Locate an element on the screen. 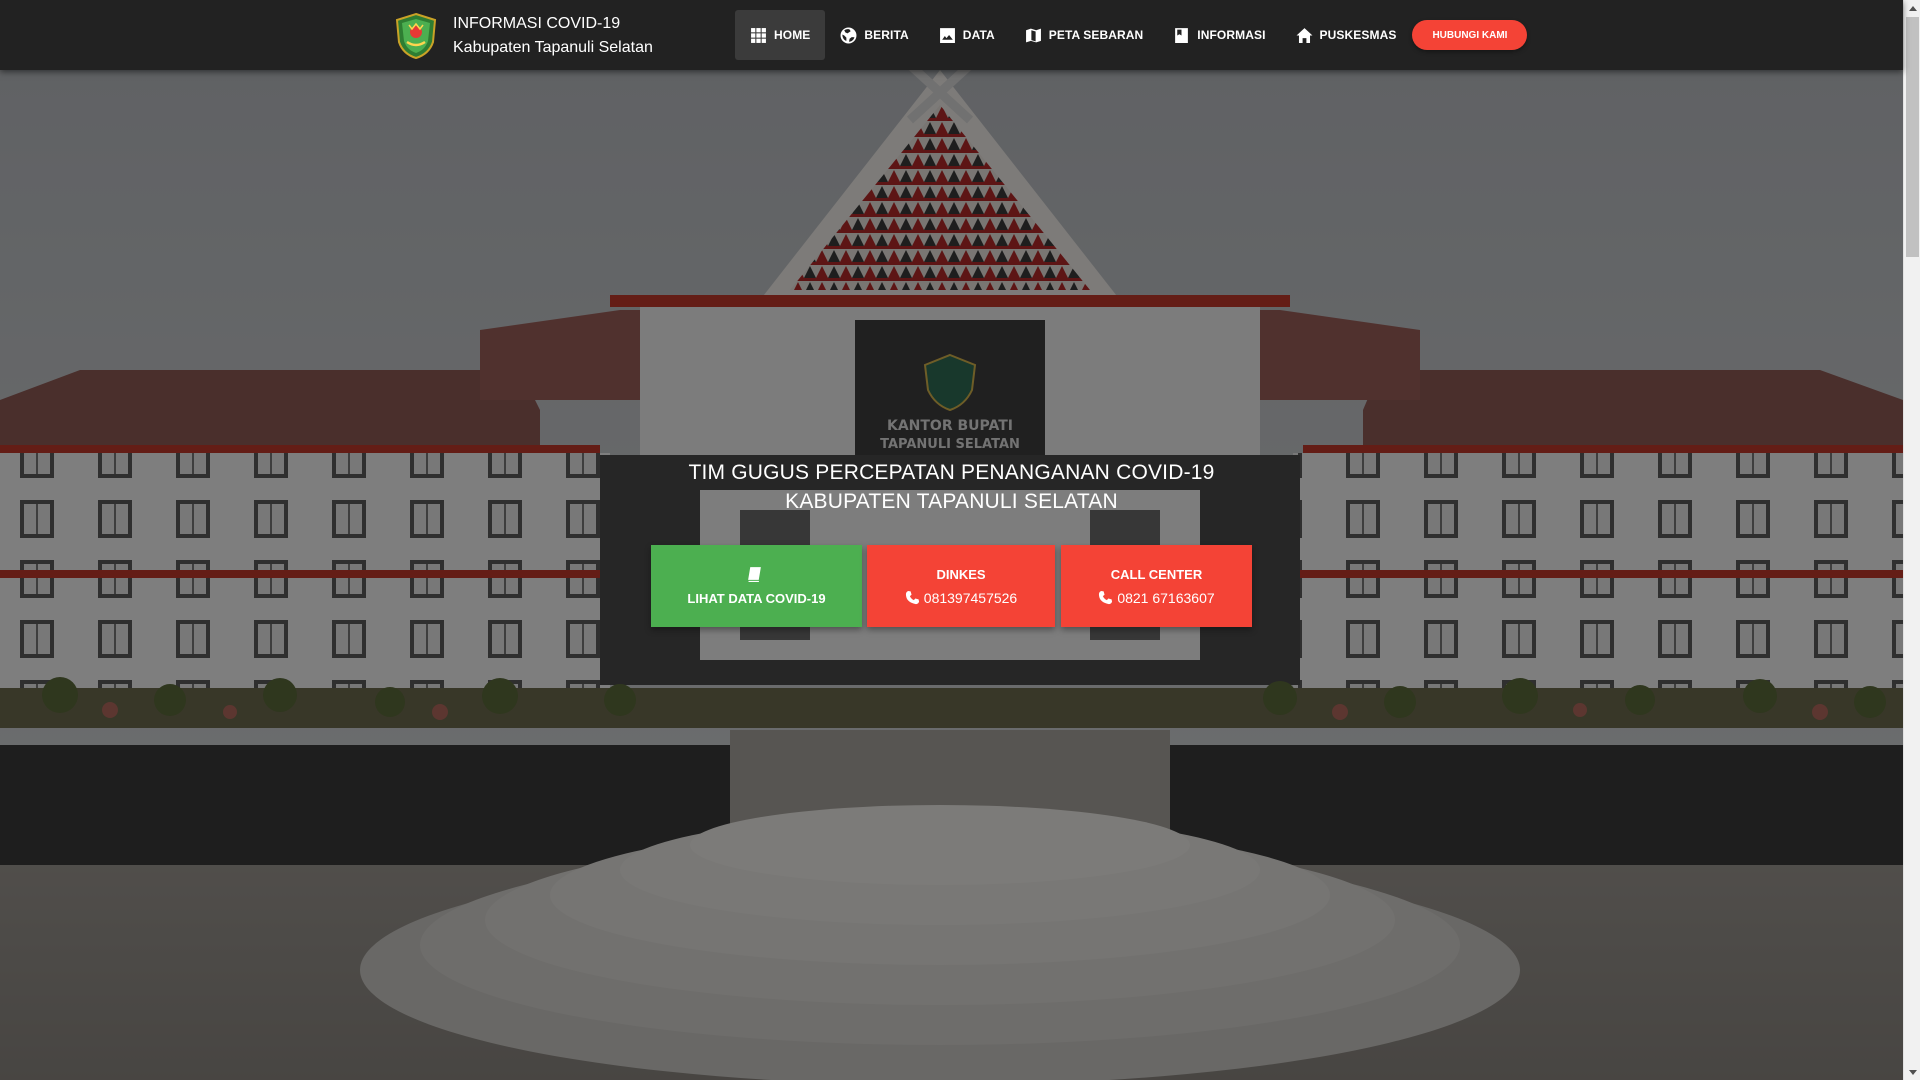  grid-icon is located at coordinates (758, 35).